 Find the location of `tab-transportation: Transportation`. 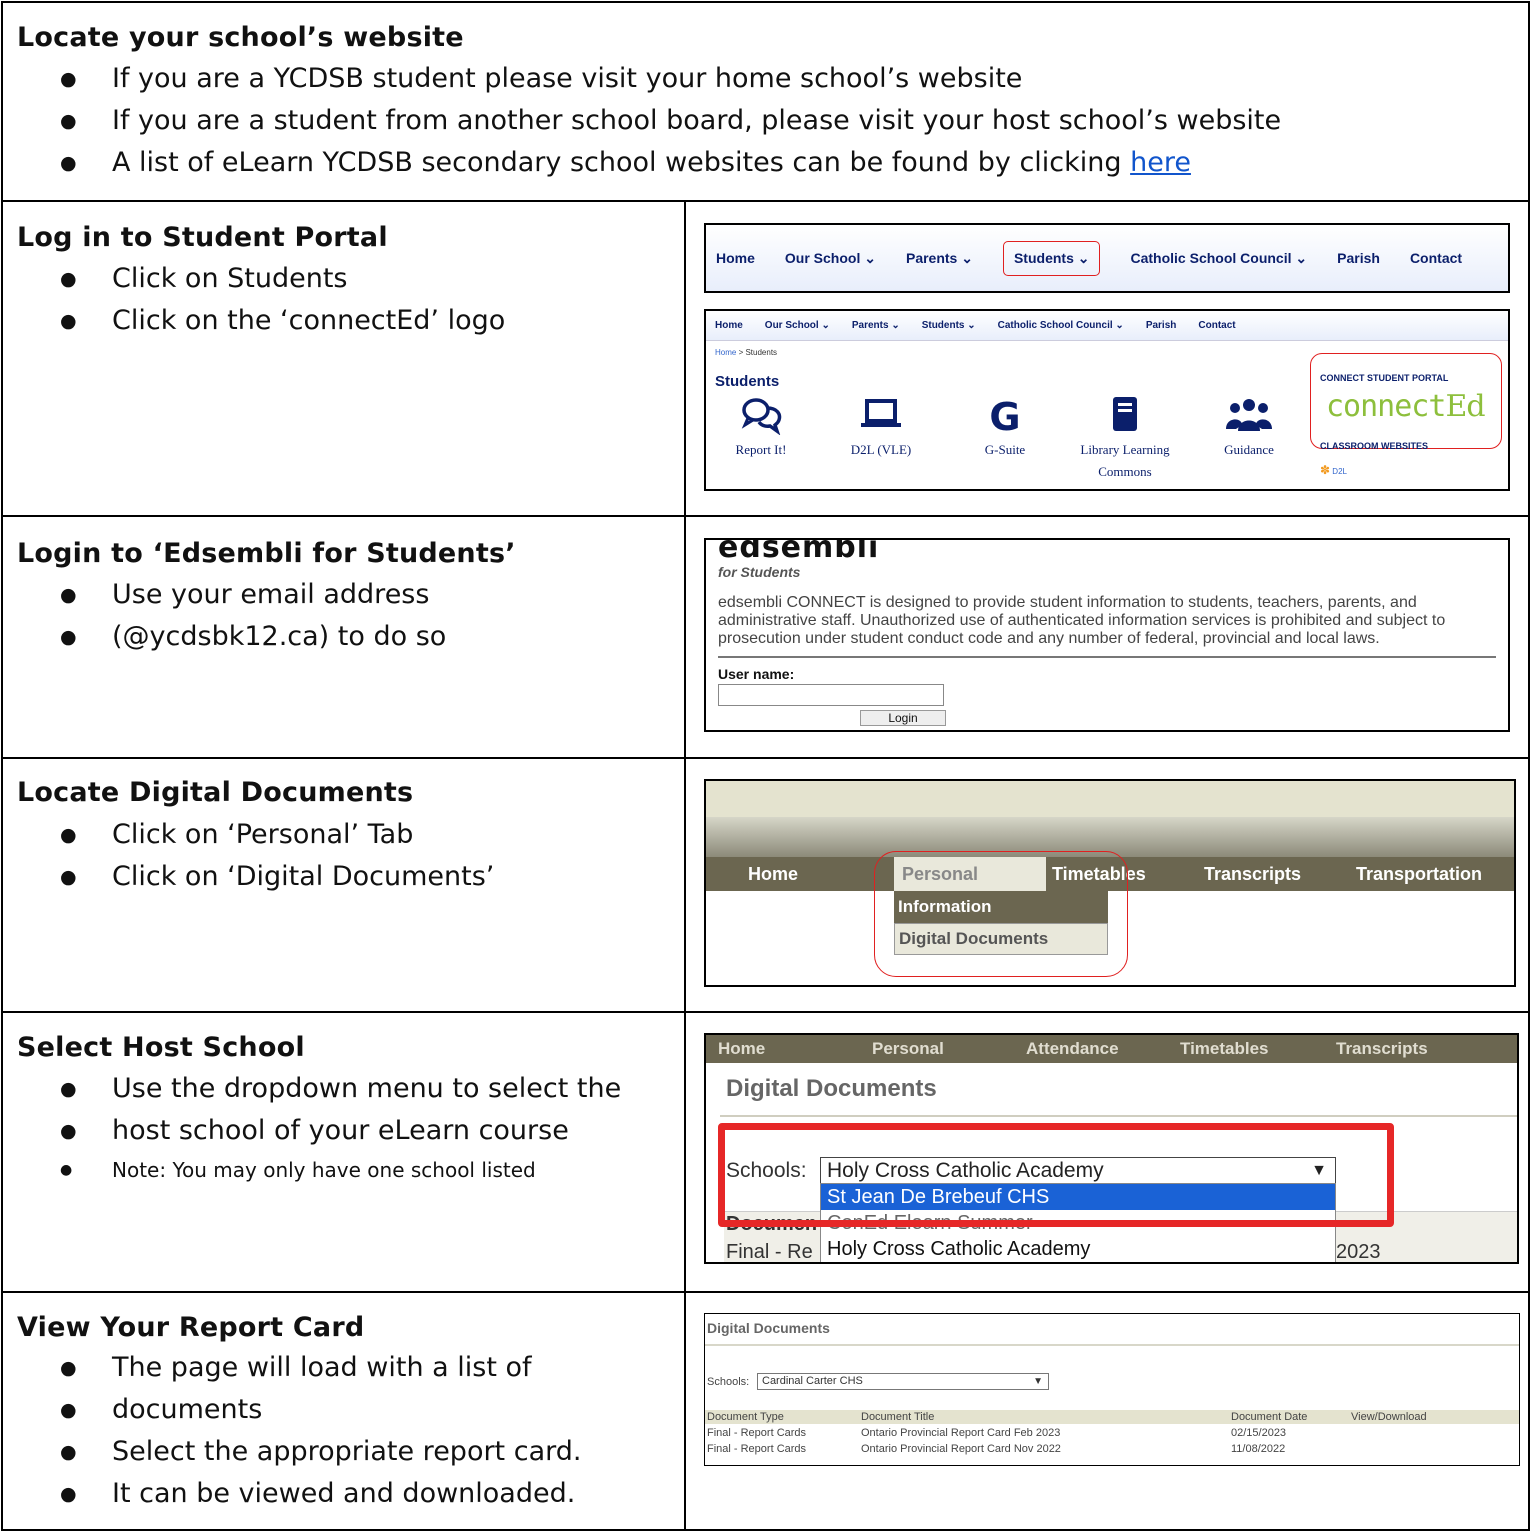

tab-transportation: Transportation is located at coordinates (1419, 874).